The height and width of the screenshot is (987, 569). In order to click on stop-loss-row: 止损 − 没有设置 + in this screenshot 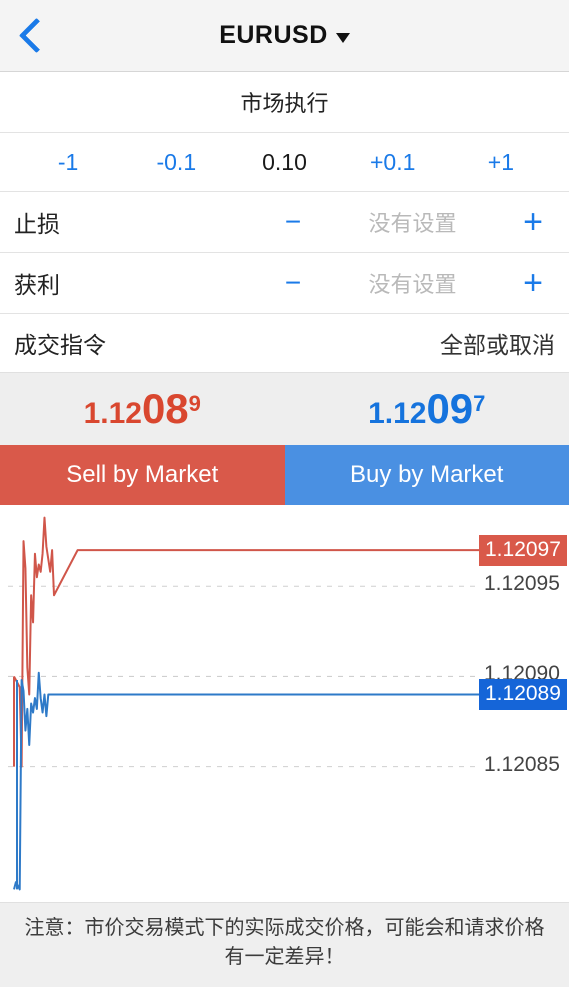, I will do `click(284, 222)`.